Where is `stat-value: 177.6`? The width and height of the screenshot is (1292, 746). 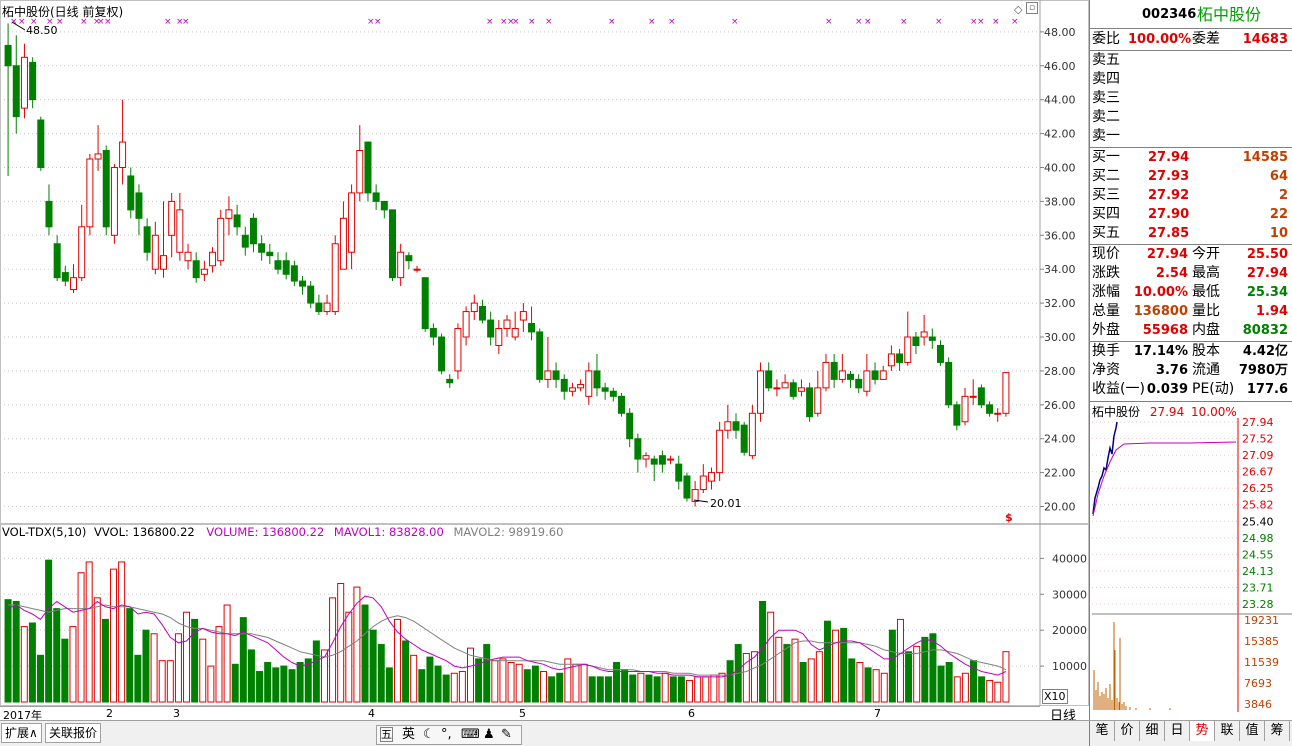 stat-value: 177.6 is located at coordinates (1267, 389).